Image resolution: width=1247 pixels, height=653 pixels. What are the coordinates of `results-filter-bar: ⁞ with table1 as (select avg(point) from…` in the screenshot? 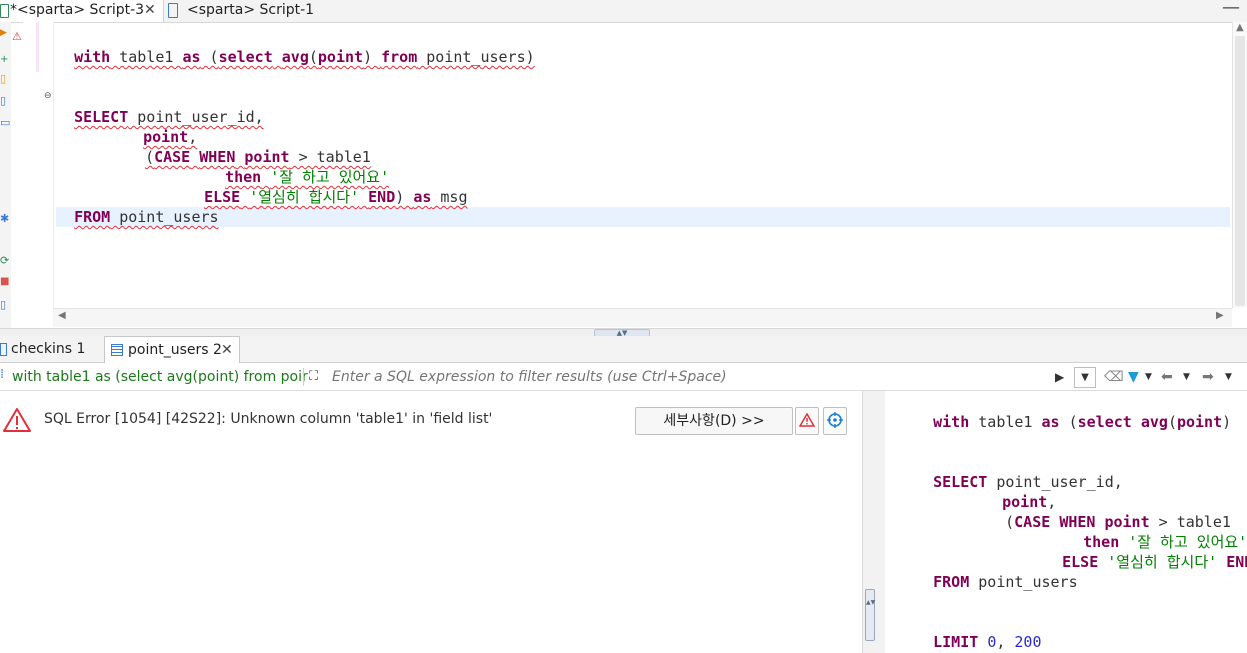 It's located at (623, 378).